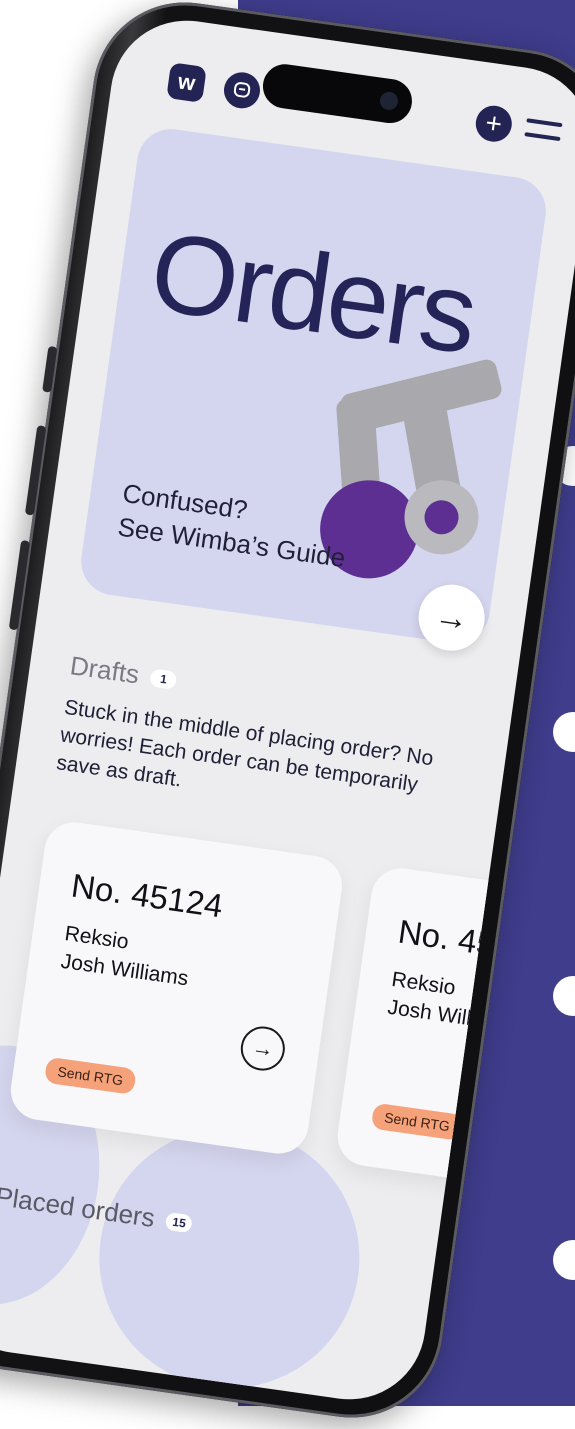 The width and height of the screenshot is (575, 1429). Describe the element at coordinates (105, 670) in the screenshot. I see `drafts-title: Drafts` at that location.